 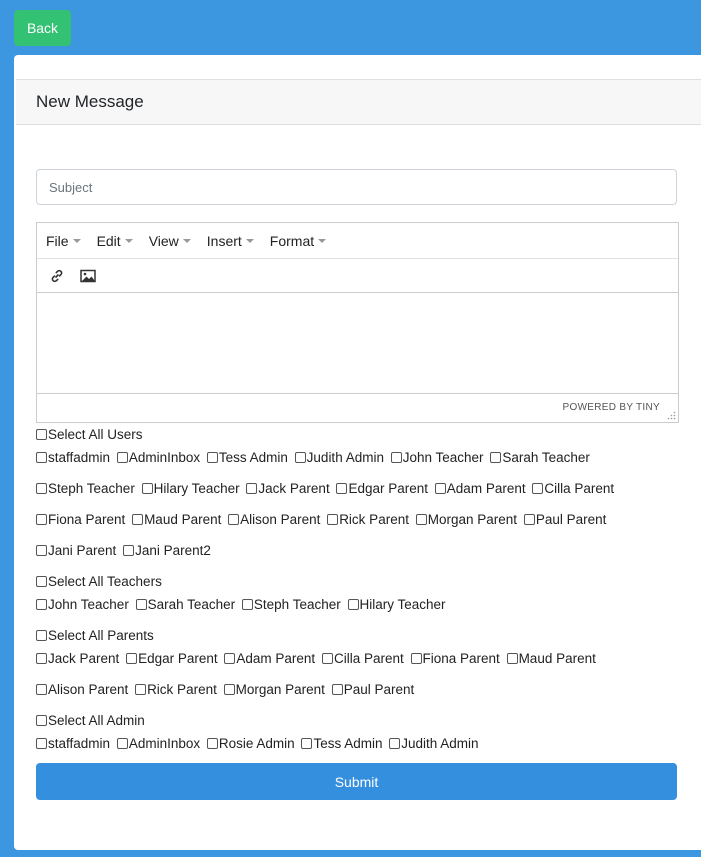 I want to click on back-button: Back, so click(x=42, y=28).